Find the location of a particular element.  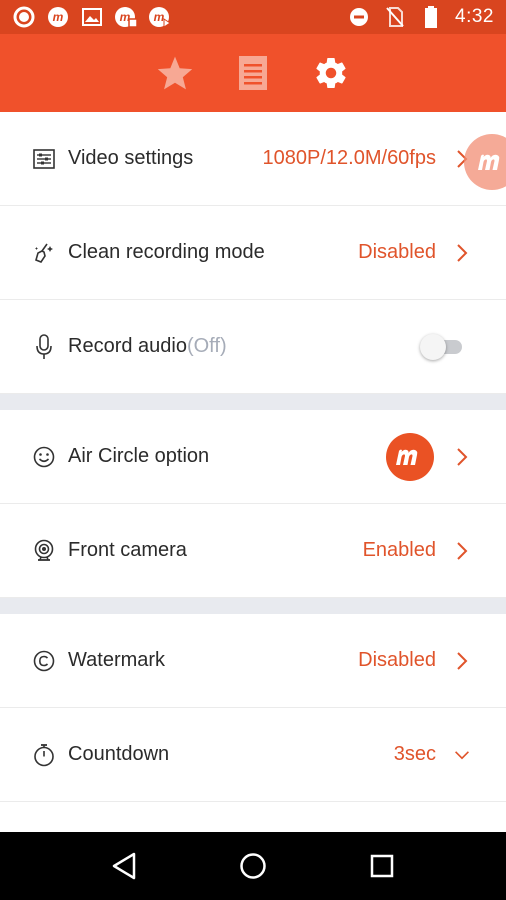

tab-list is located at coordinates (253, 73).